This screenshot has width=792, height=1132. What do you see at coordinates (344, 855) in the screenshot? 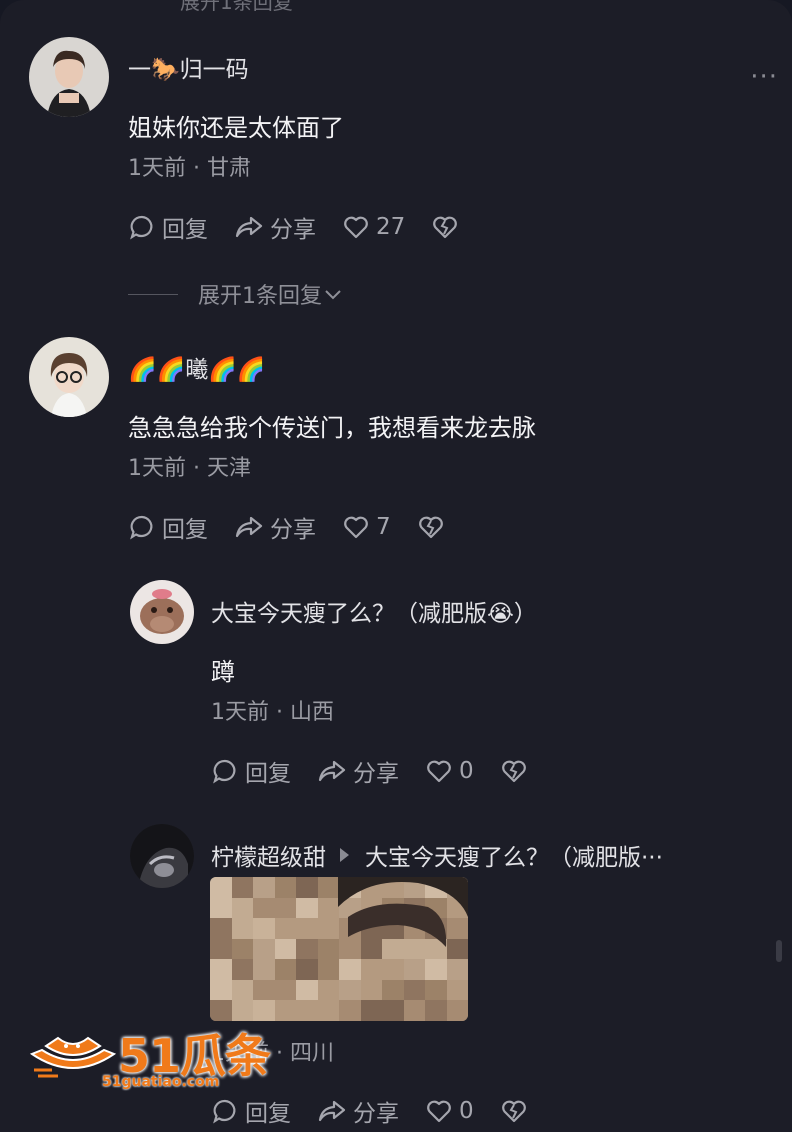
I see `reply-arrow-icon` at bounding box center [344, 855].